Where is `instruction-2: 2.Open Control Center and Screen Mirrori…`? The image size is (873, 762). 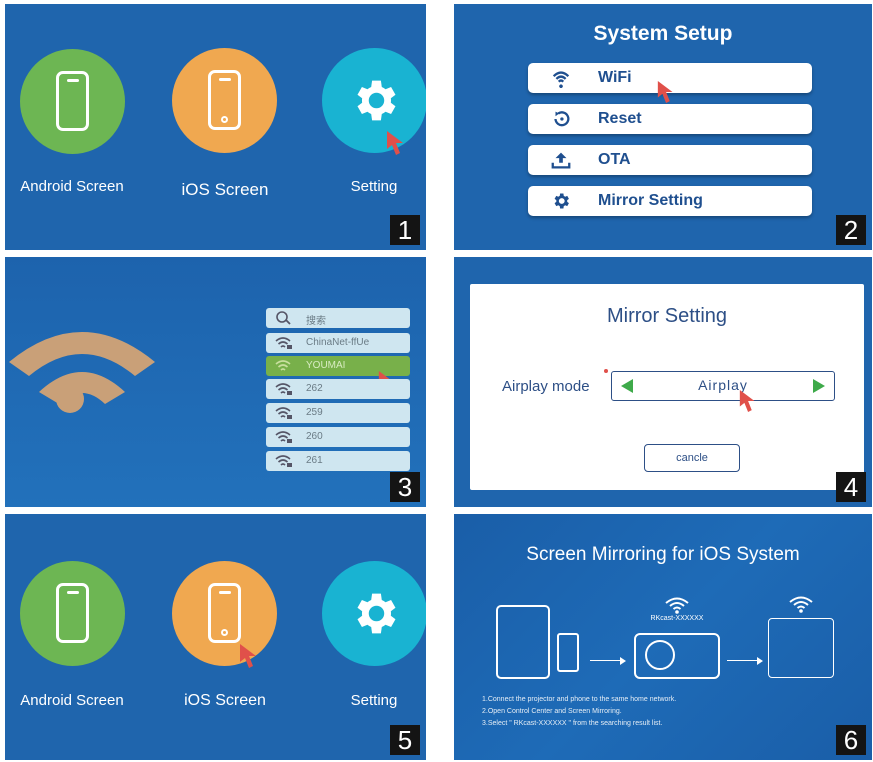 instruction-2: 2.Open Control Center and Screen Mirrori… is located at coordinates (552, 711).